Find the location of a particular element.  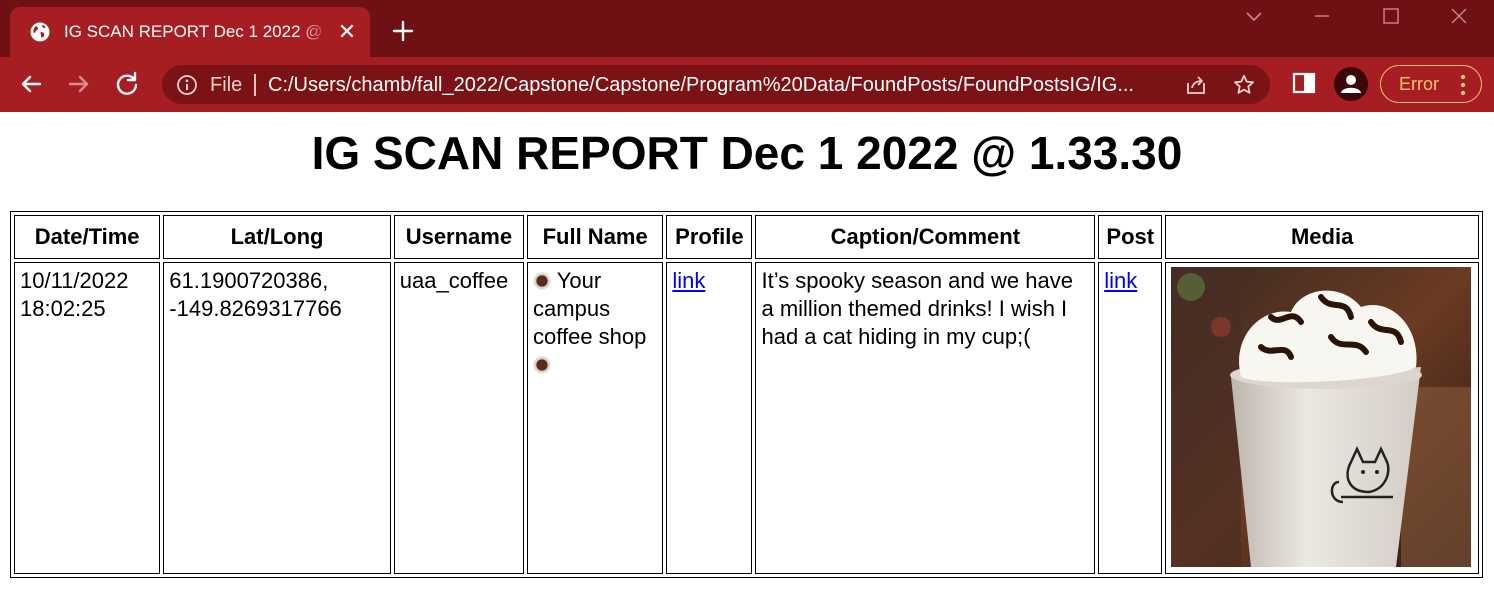

url-scheme-label: File is located at coordinates (226, 85).